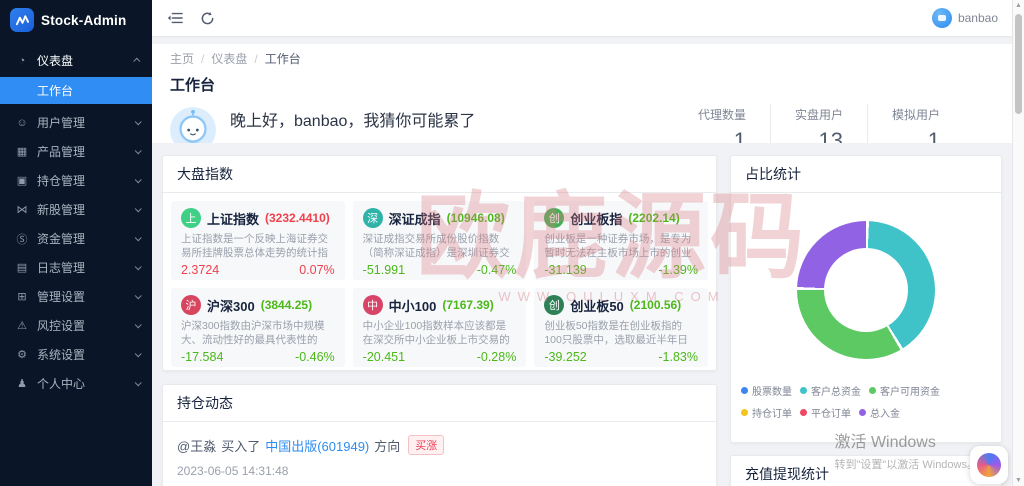 The height and width of the screenshot is (486, 1024). I want to click on index-name: 上证指数, so click(233, 219).